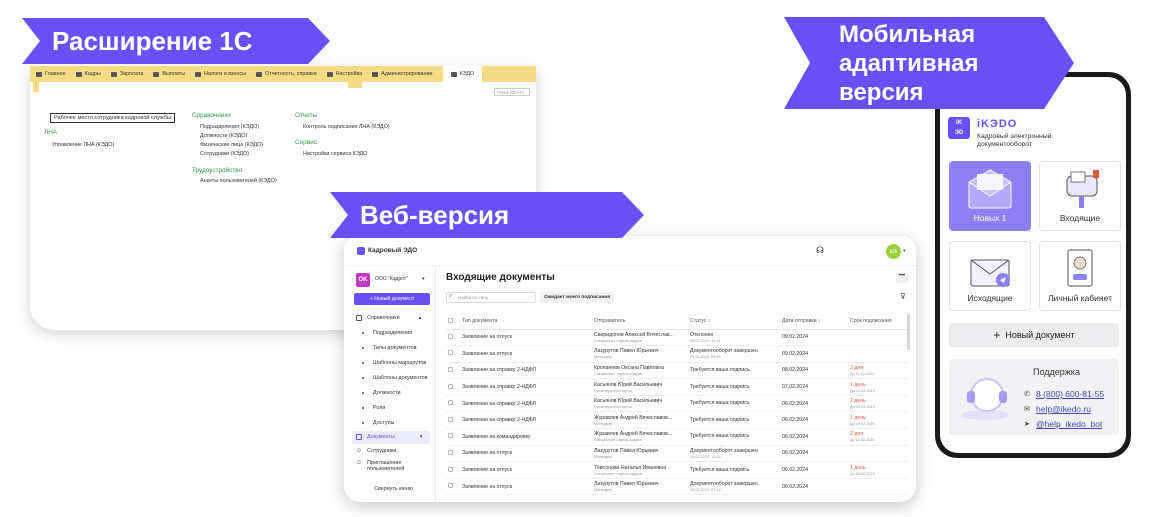 Image resolution: width=1157 pixels, height=517 pixels. Describe the element at coordinates (491, 297) in the screenshot. I see `search-input: Найти по типу` at that location.